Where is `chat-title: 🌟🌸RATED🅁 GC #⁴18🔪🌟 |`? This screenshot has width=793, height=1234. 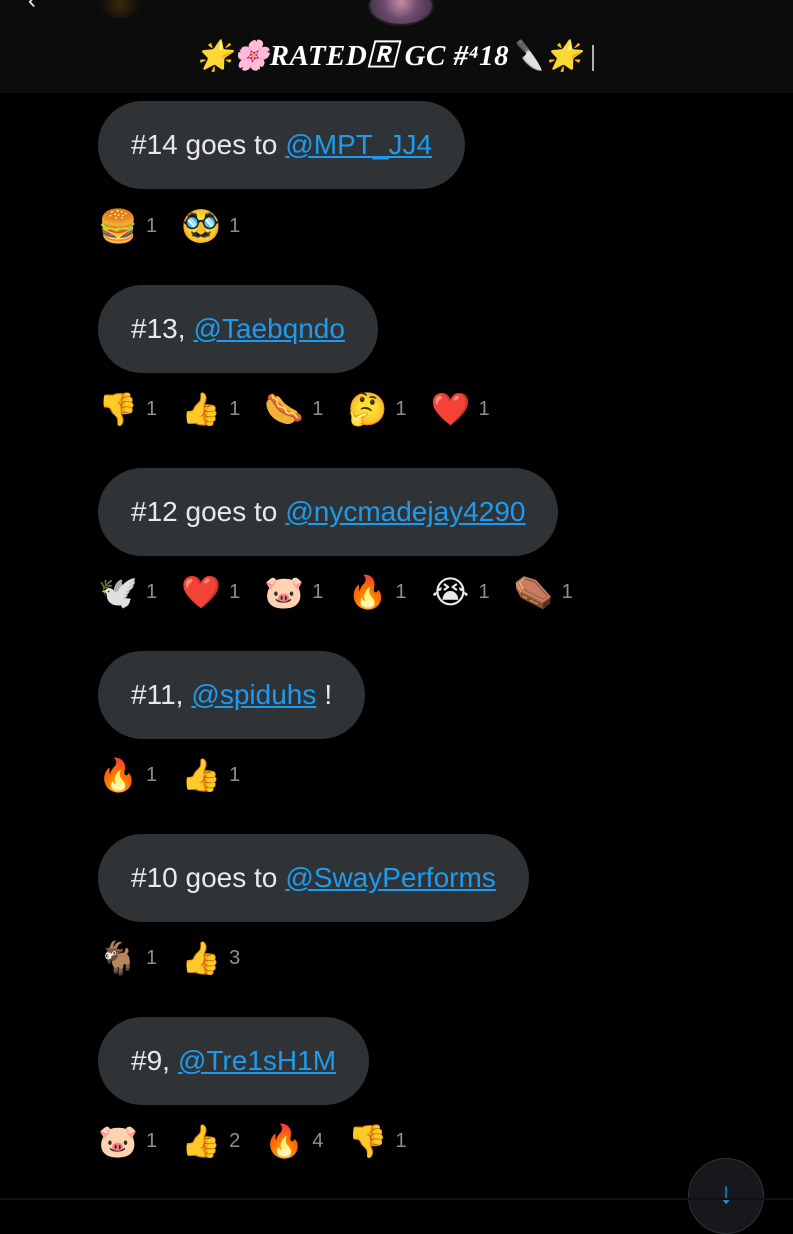 chat-title: 🌟🌸RATED🅁 GC #⁴18🔪🌟 | is located at coordinates (396, 53).